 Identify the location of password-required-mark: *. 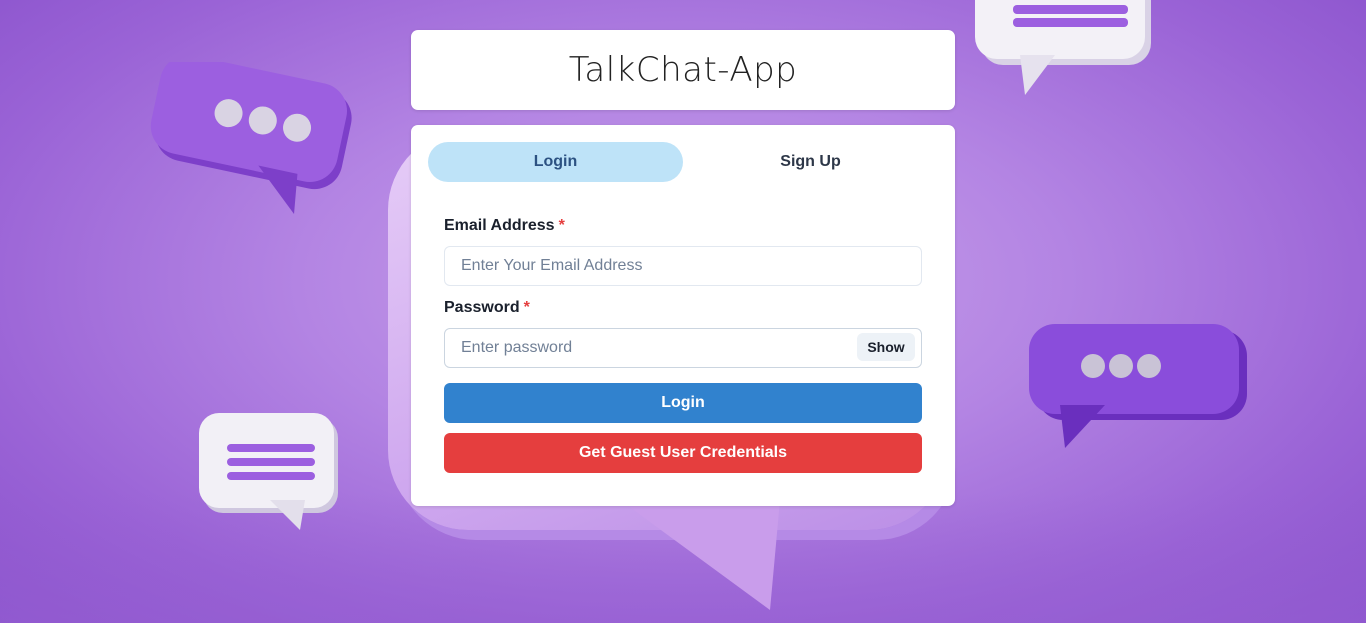
(526, 307).